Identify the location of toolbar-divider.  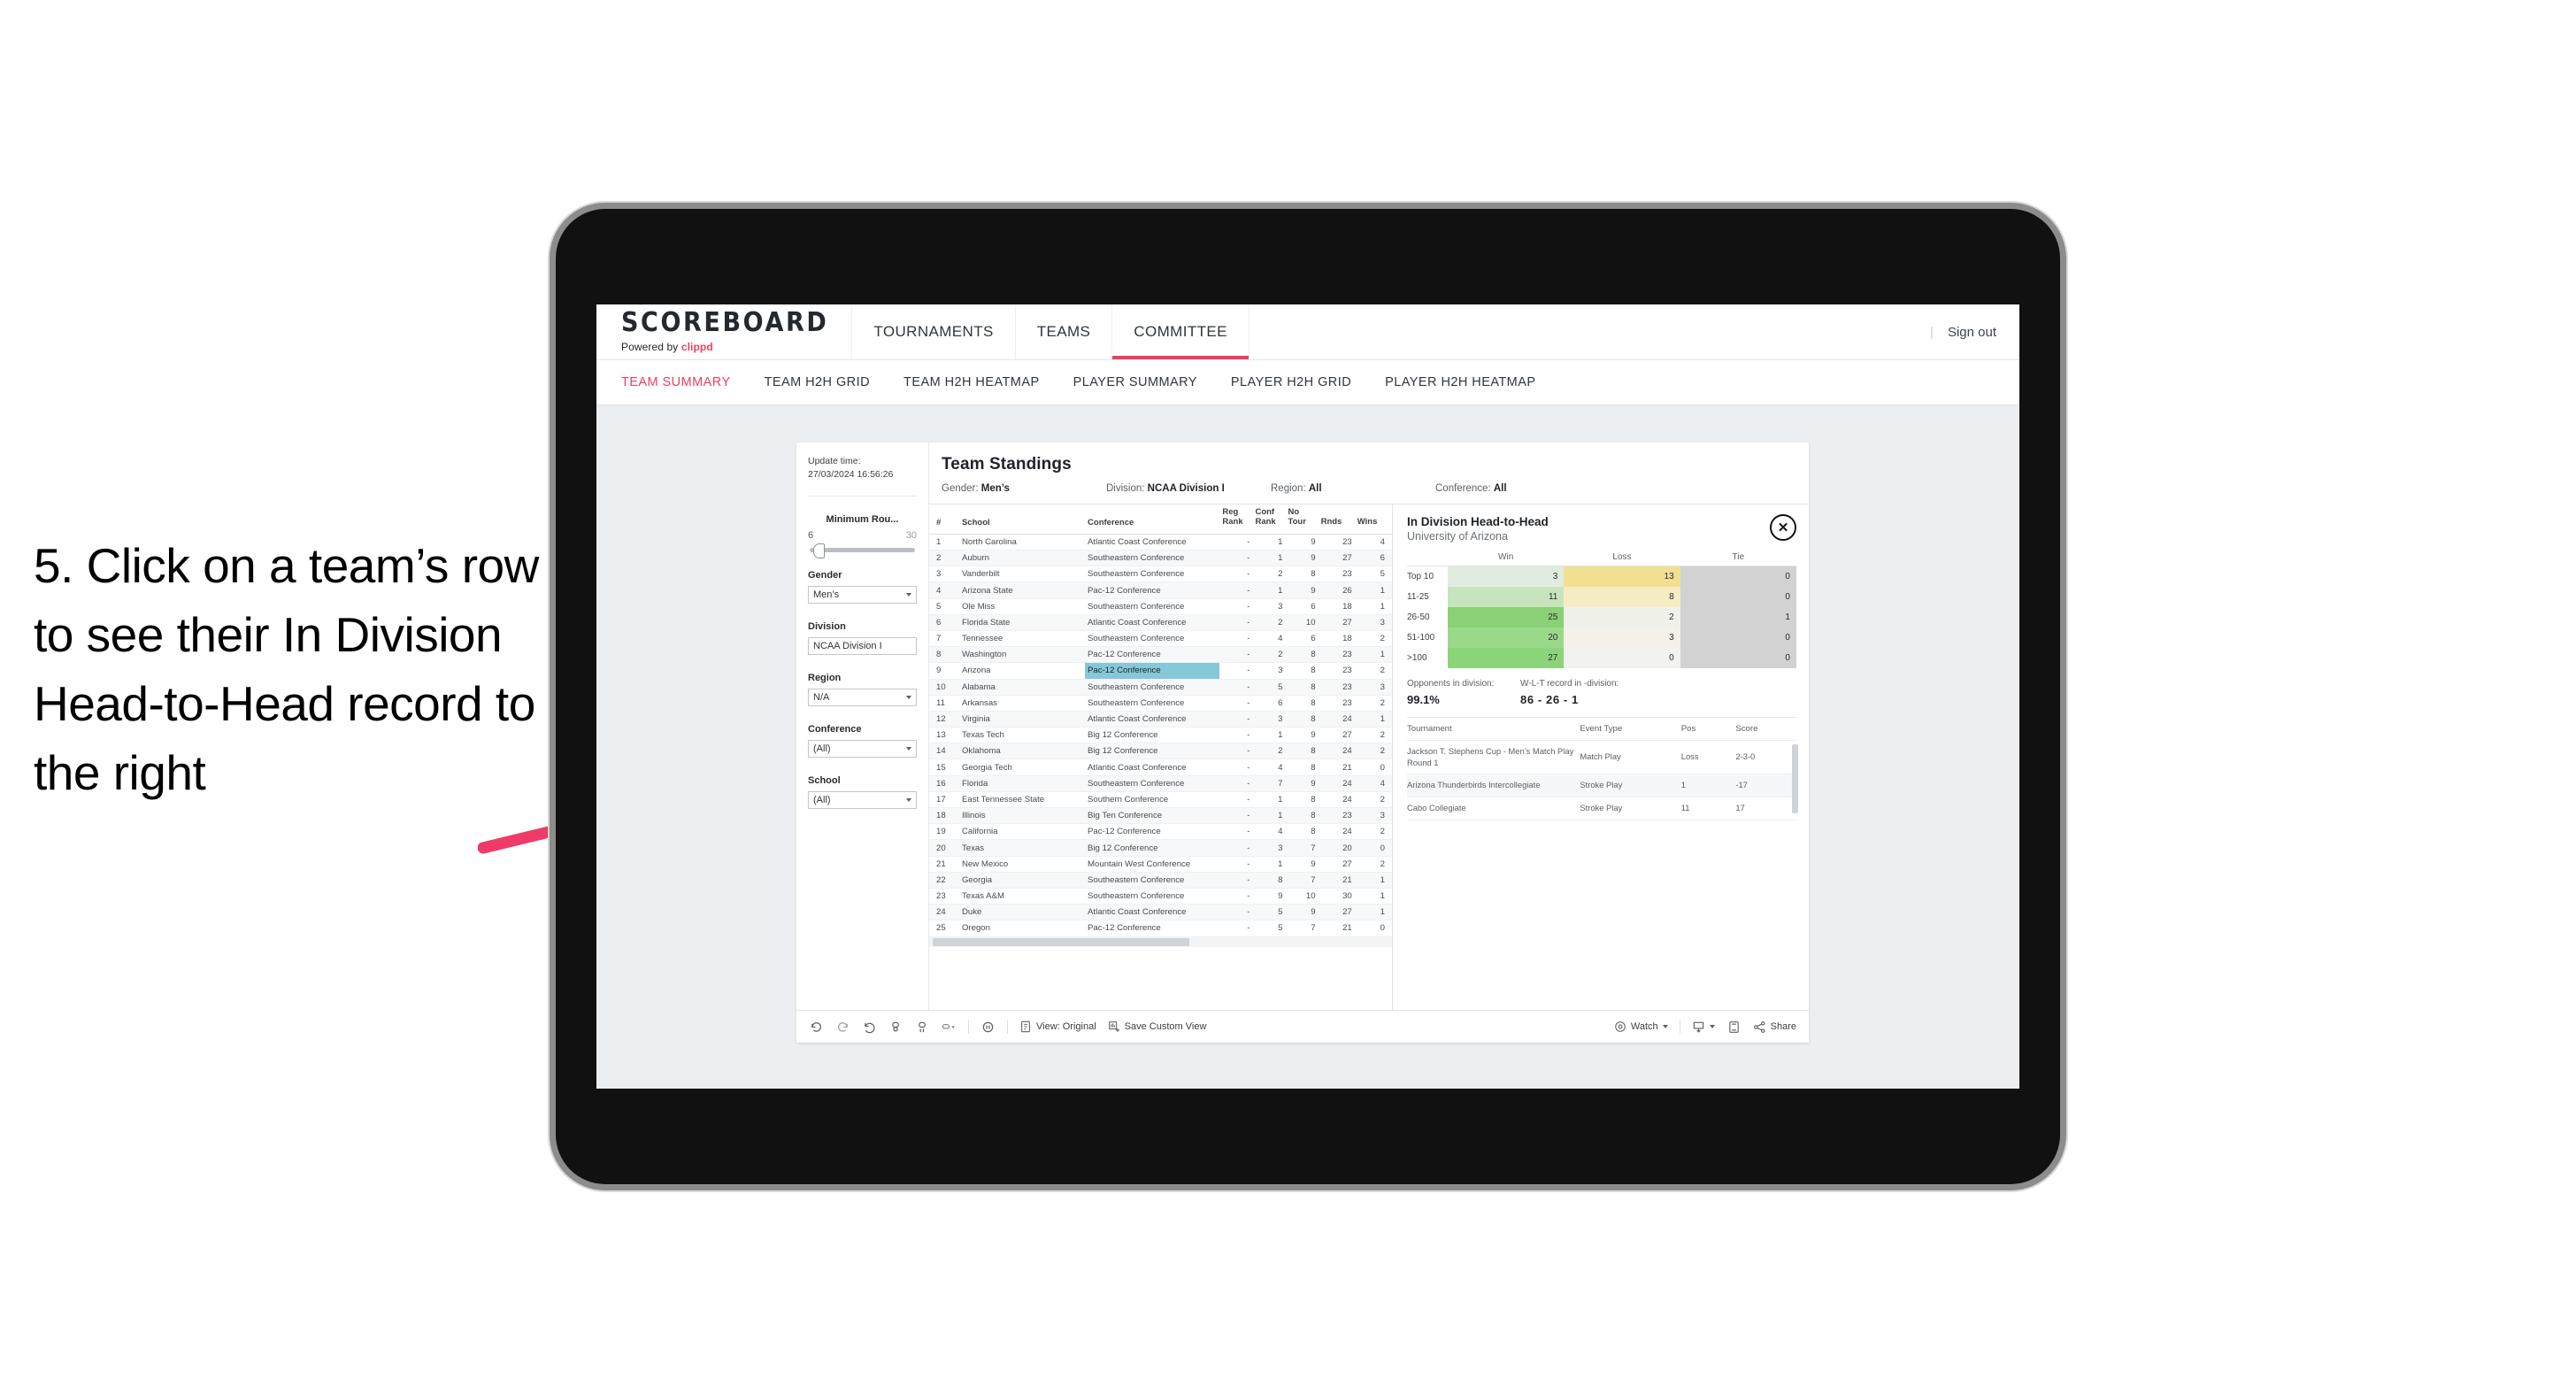
(1007, 1027).